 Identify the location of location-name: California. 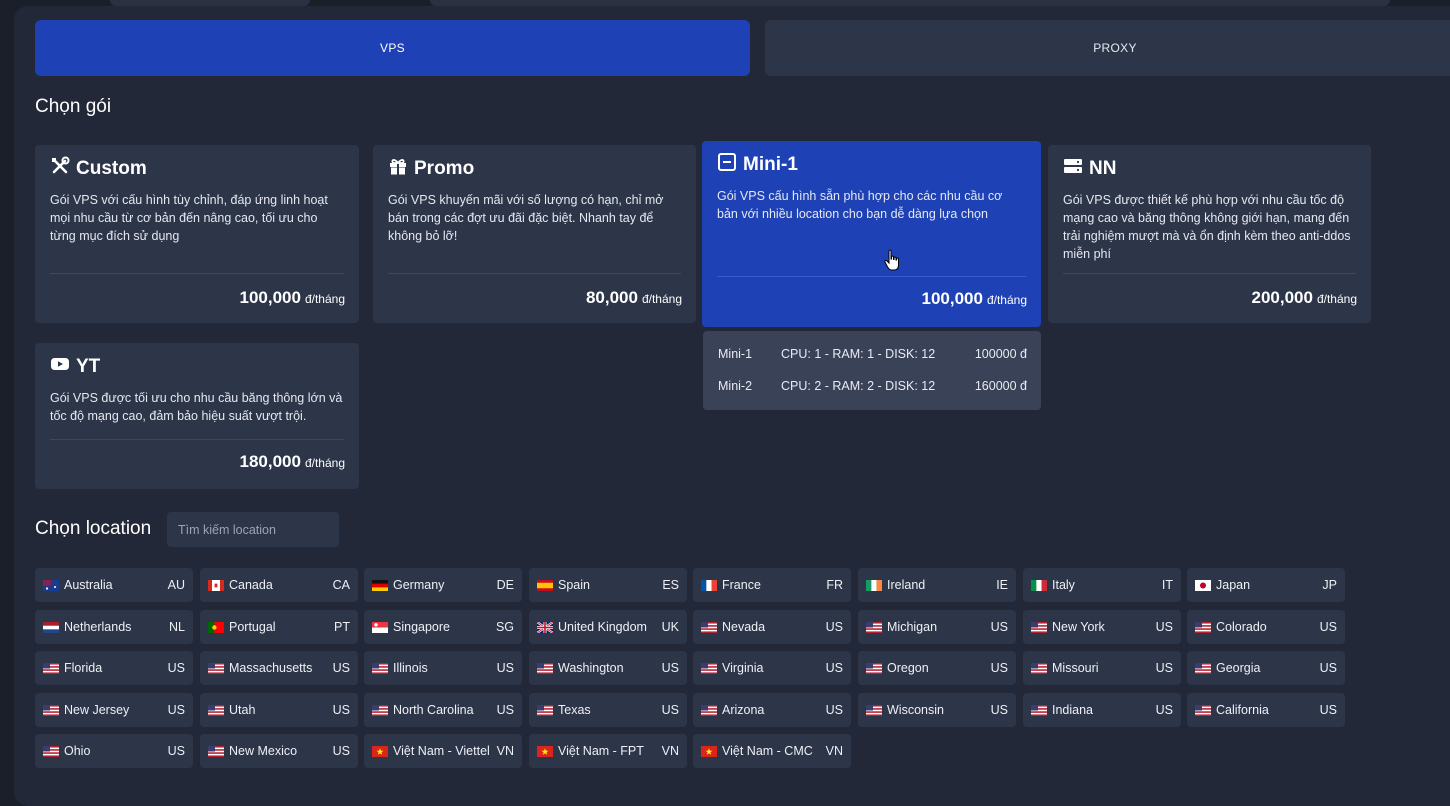
(1242, 710).